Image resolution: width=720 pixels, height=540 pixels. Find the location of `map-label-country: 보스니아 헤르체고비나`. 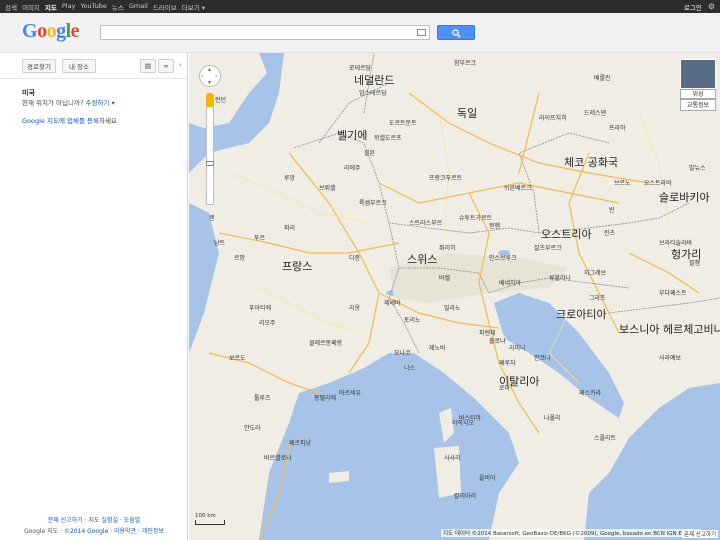

map-label-country: 보스니아 헤르체고비나 is located at coordinates (669, 329).